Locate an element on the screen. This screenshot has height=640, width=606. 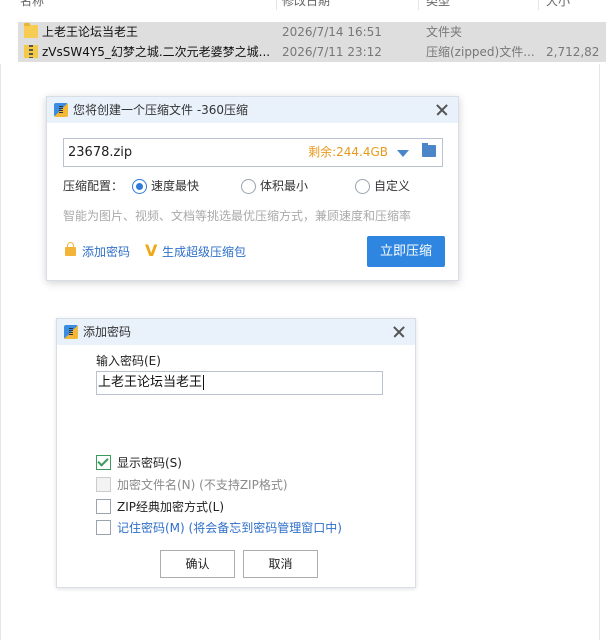
checkbox-label: 显示密码(S) is located at coordinates (149, 463).